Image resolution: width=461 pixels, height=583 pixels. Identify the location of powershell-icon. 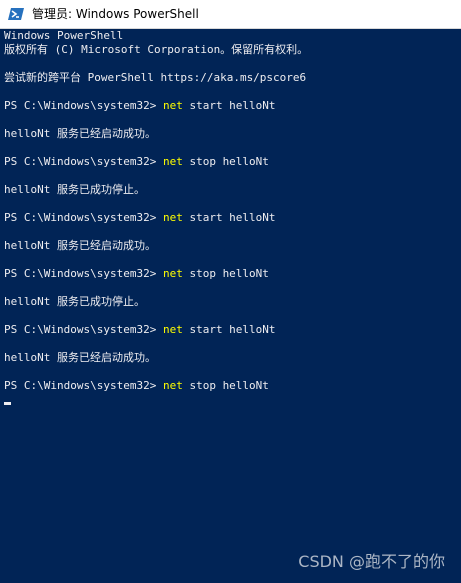
(16, 14).